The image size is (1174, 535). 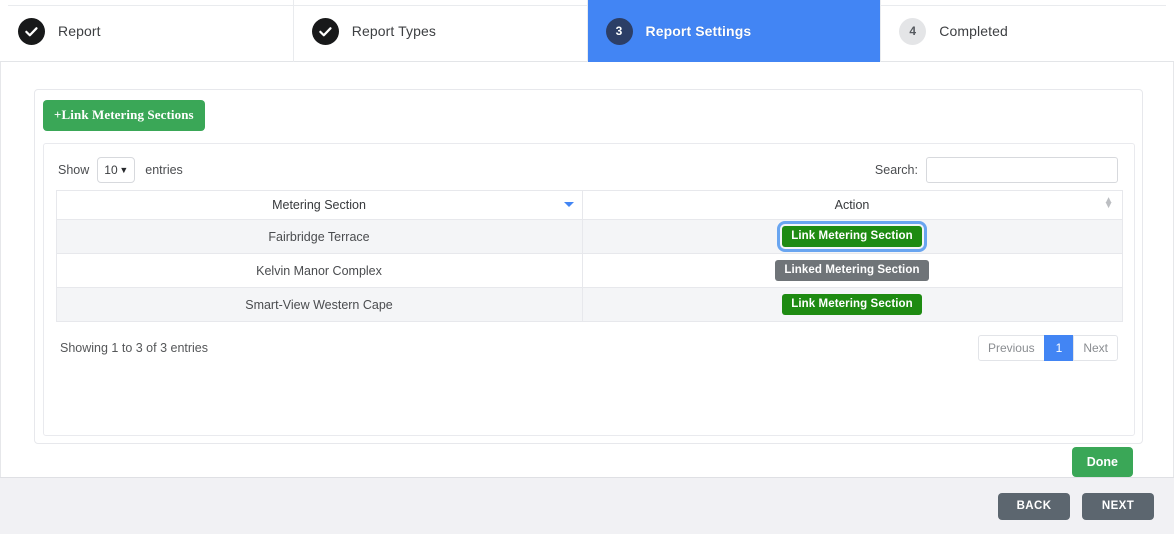 I want to click on cell-metering-section: Smart-View Western Cape, so click(x=319, y=304).